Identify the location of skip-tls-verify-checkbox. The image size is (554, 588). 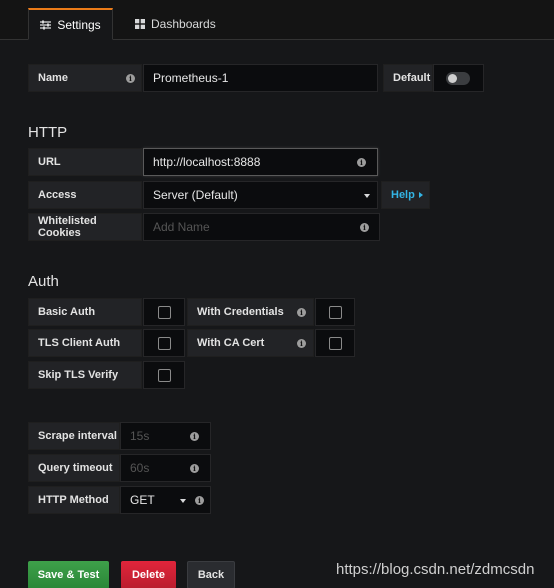
(164, 375).